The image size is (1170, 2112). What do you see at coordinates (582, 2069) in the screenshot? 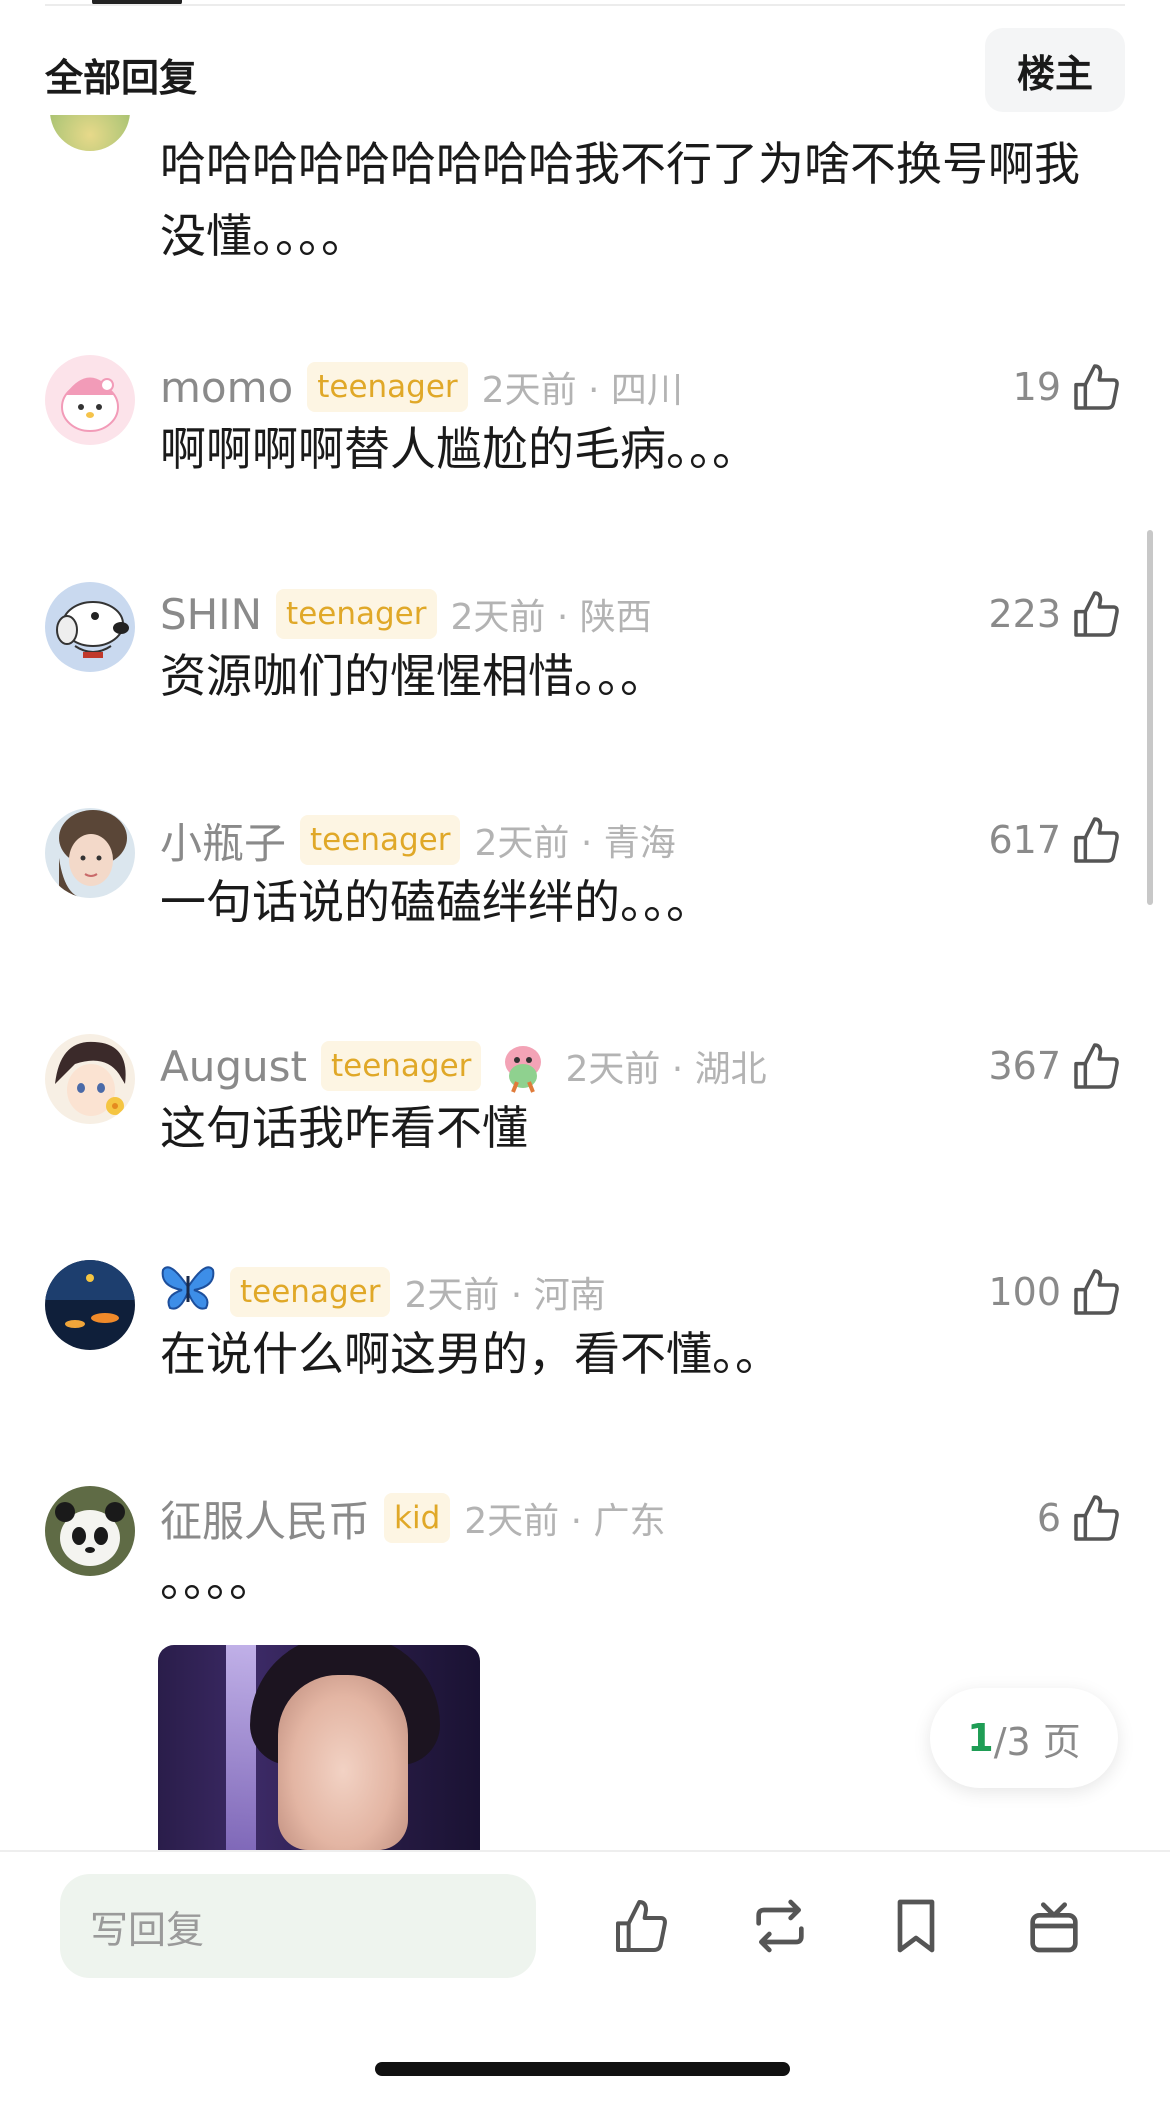
I see `home-indicator` at bounding box center [582, 2069].